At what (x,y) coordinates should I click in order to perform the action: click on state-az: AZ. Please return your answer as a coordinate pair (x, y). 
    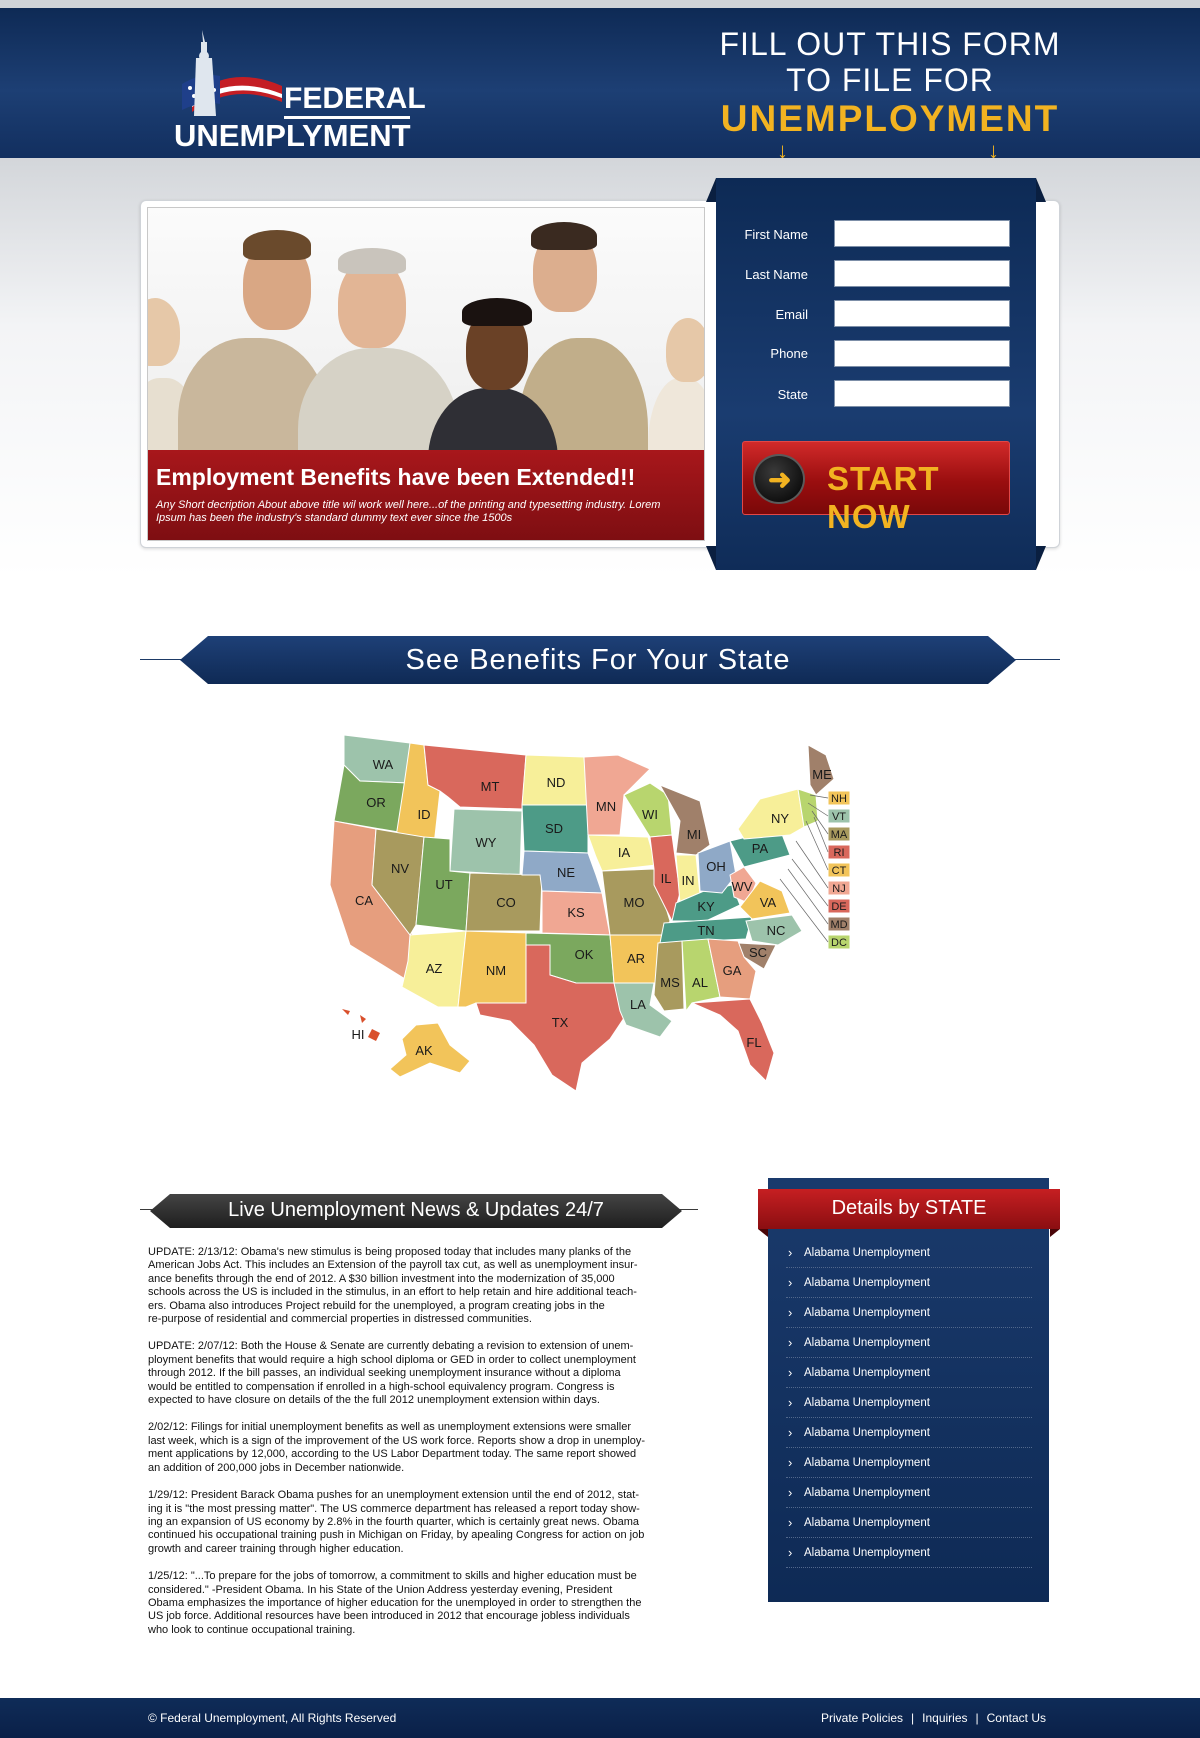
    Looking at the image, I should click on (434, 969).